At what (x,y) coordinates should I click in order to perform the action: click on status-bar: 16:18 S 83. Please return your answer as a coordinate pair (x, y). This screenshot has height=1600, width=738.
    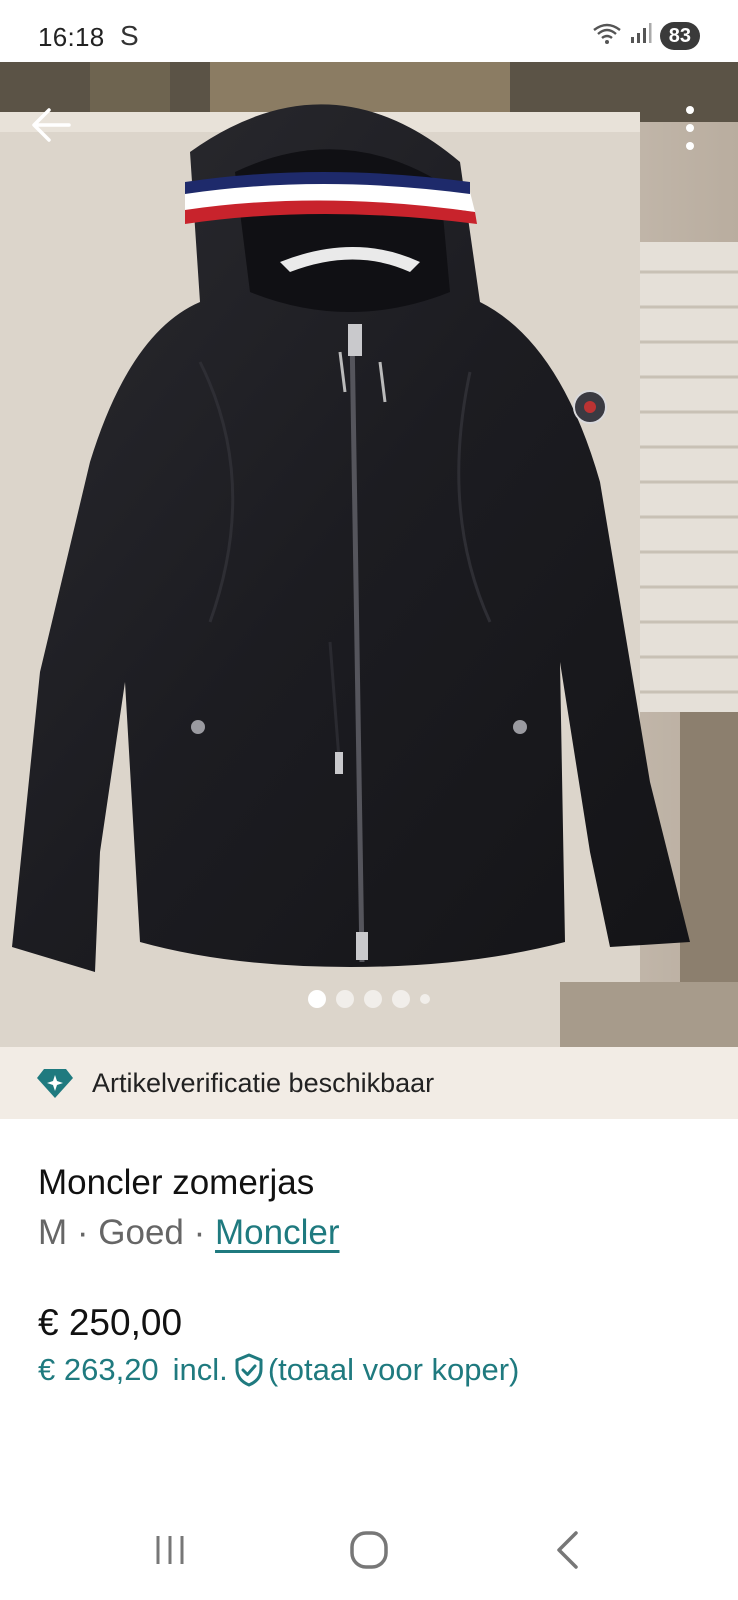
    Looking at the image, I should click on (369, 31).